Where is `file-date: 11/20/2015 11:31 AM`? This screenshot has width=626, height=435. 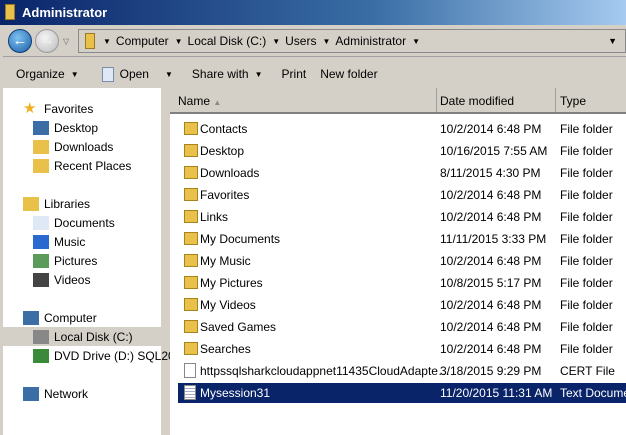 file-date: 11/20/2015 11:31 AM is located at coordinates (496, 393).